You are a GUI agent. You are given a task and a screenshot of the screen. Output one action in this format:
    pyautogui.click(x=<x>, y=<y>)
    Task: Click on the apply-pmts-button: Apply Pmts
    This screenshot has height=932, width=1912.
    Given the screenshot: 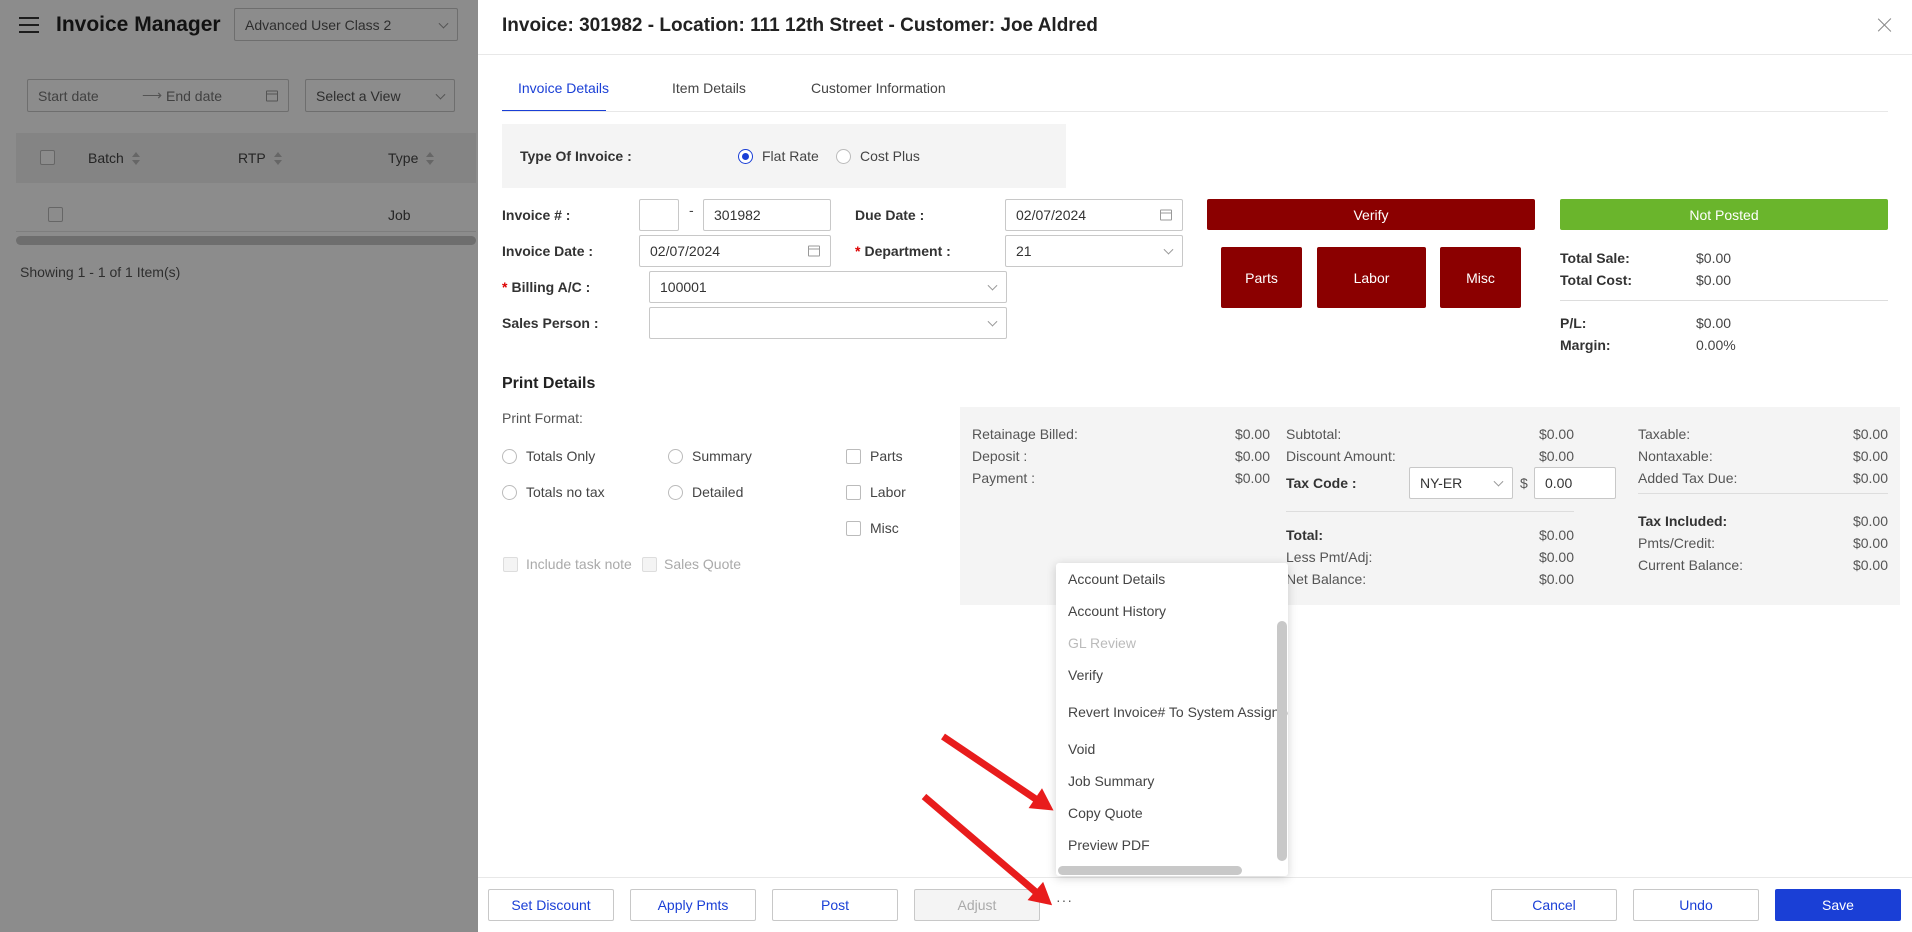 What is the action you would take?
    pyautogui.click(x=693, y=905)
    